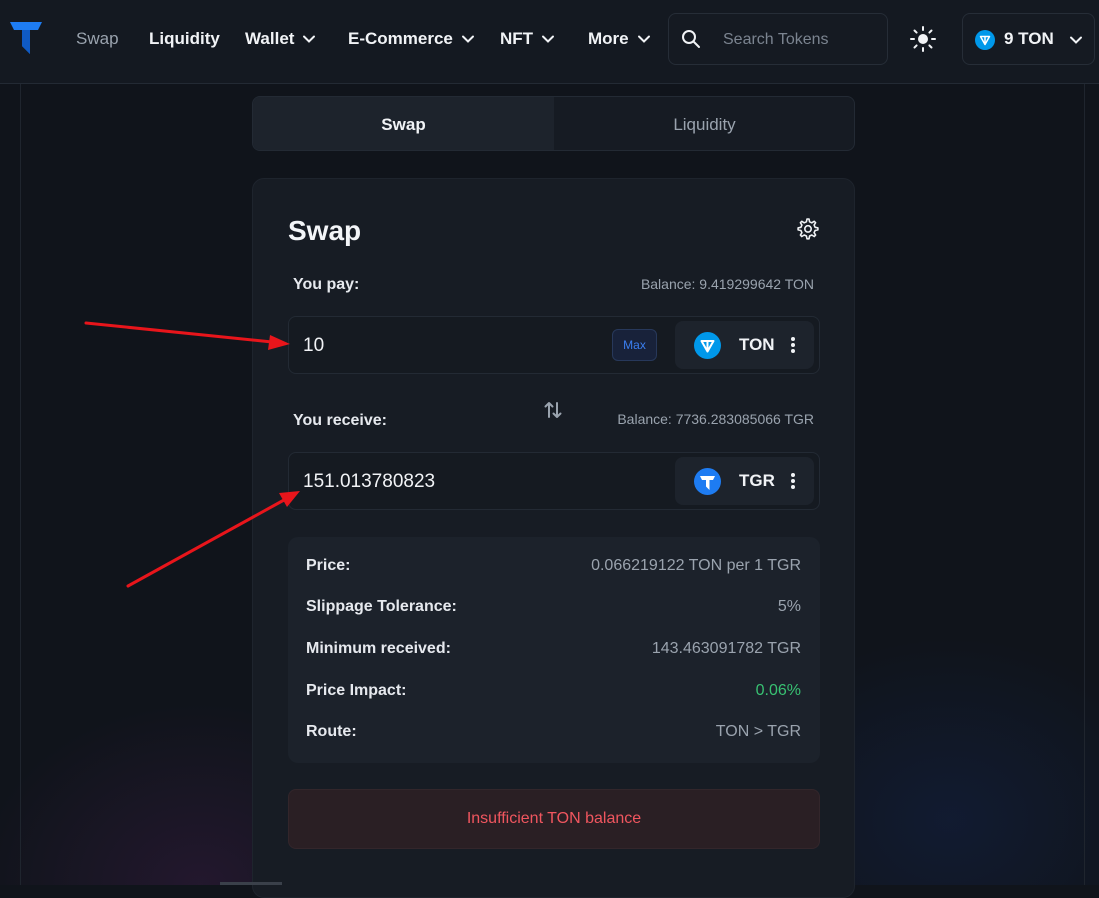  Describe the element at coordinates (1084, 484) in the screenshot. I see `right-border-line` at that location.